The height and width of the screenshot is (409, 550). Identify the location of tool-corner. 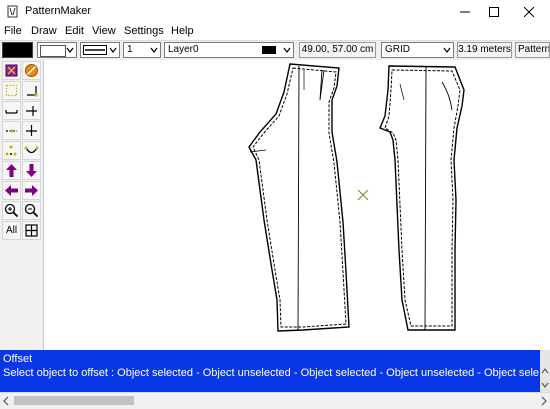
(31, 90).